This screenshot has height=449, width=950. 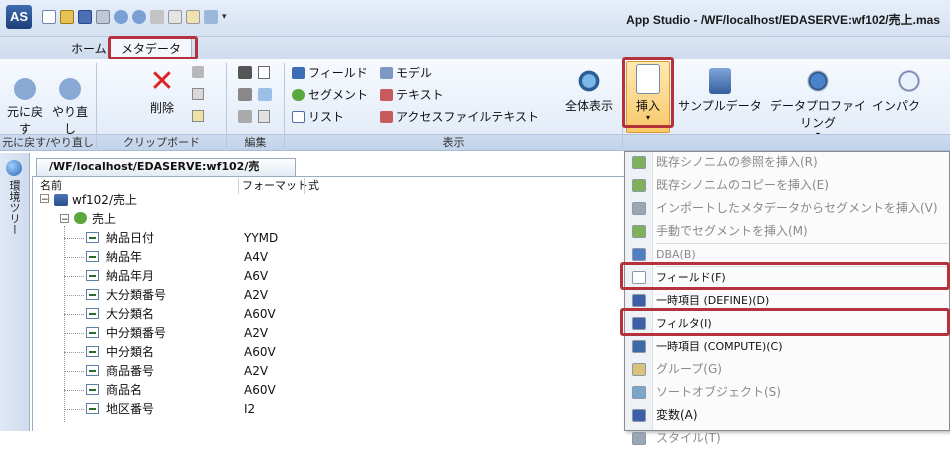 What do you see at coordinates (788, 231) in the screenshot?
I see `menu-item: 手動でセグメントを挿入(M)` at bounding box center [788, 231].